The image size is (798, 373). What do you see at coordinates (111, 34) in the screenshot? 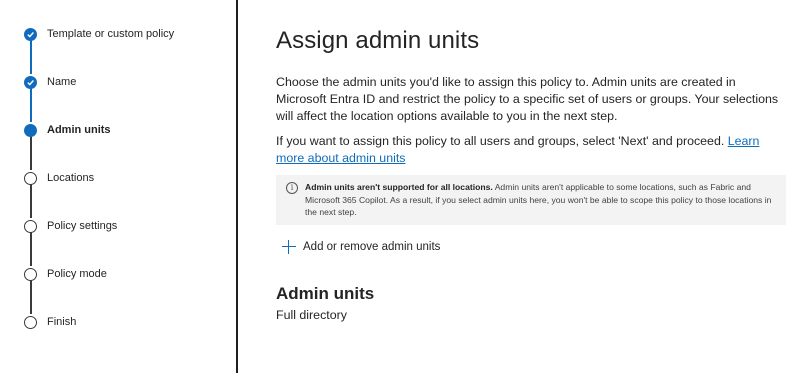
I see `wizard-step-label: Template or custom policy` at bounding box center [111, 34].